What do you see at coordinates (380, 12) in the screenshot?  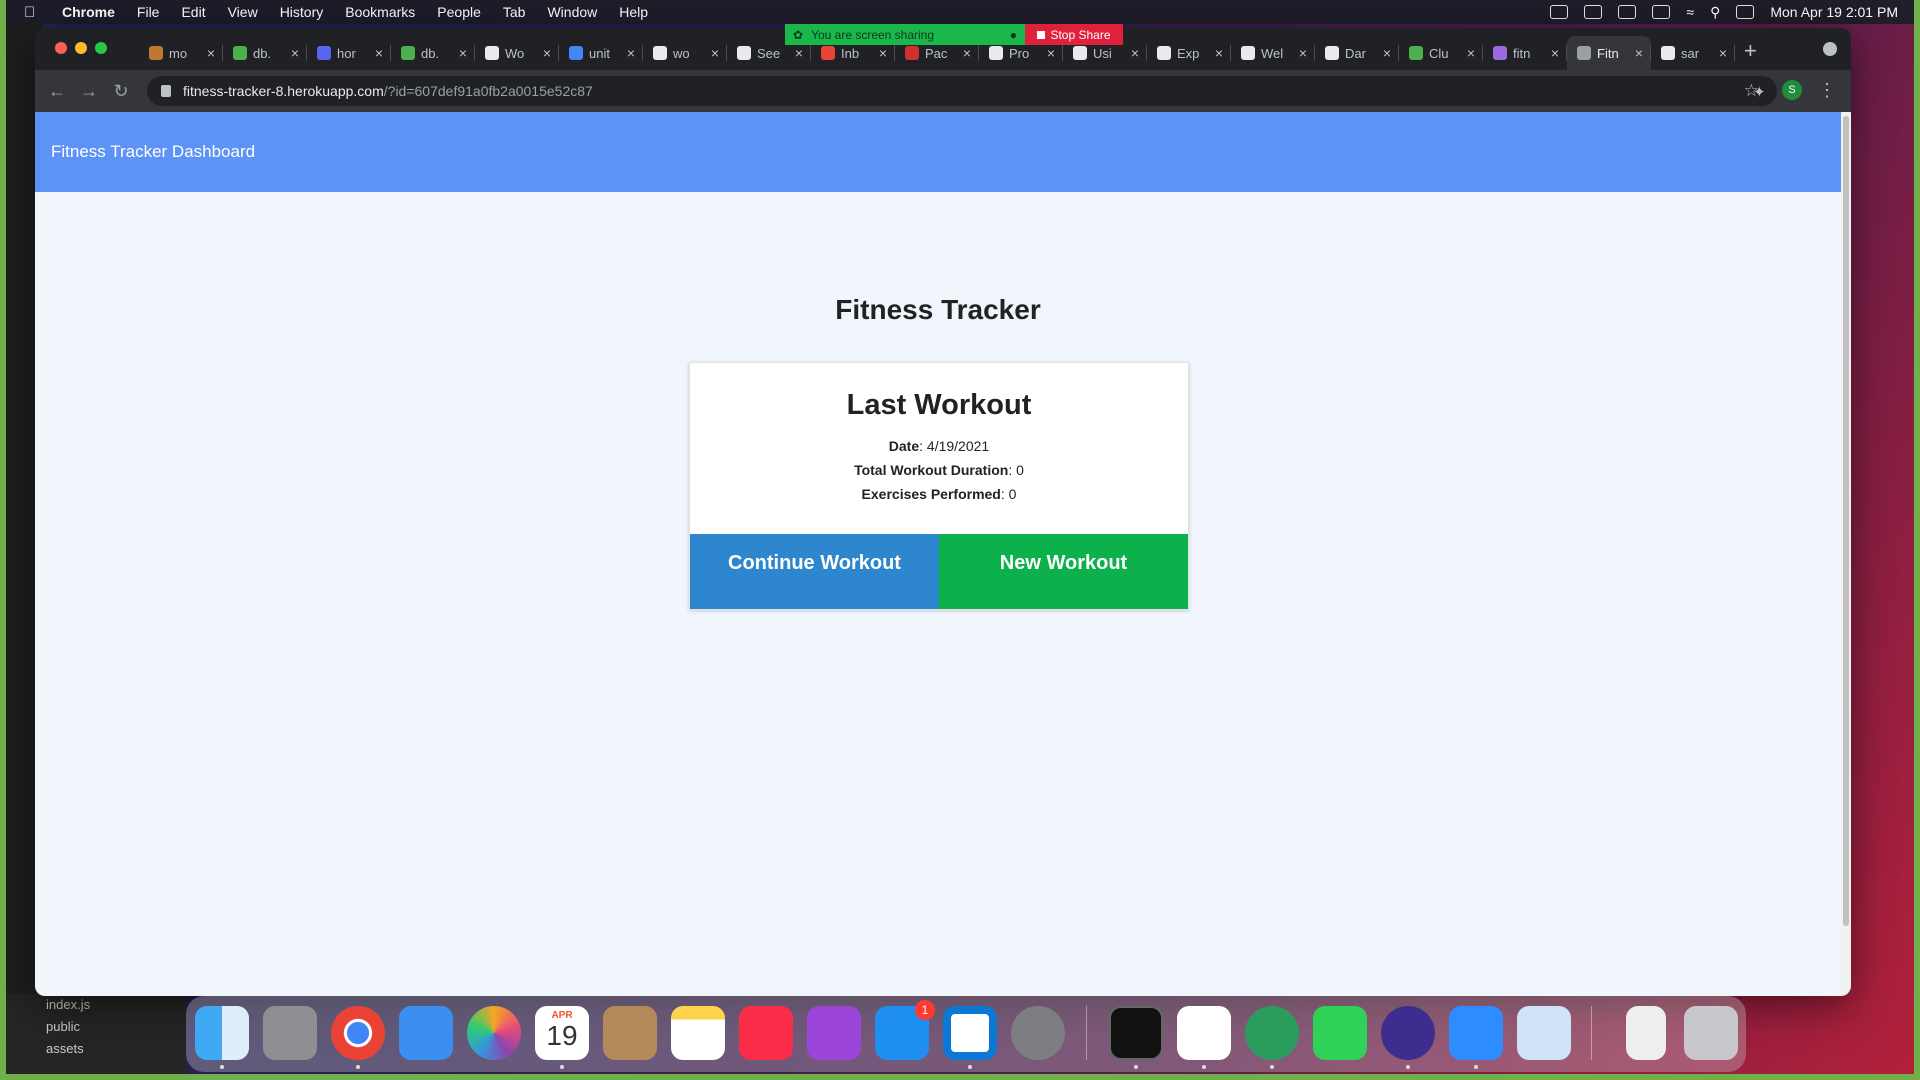 I see `menu-bookmarks: Bookmarks` at bounding box center [380, 12].